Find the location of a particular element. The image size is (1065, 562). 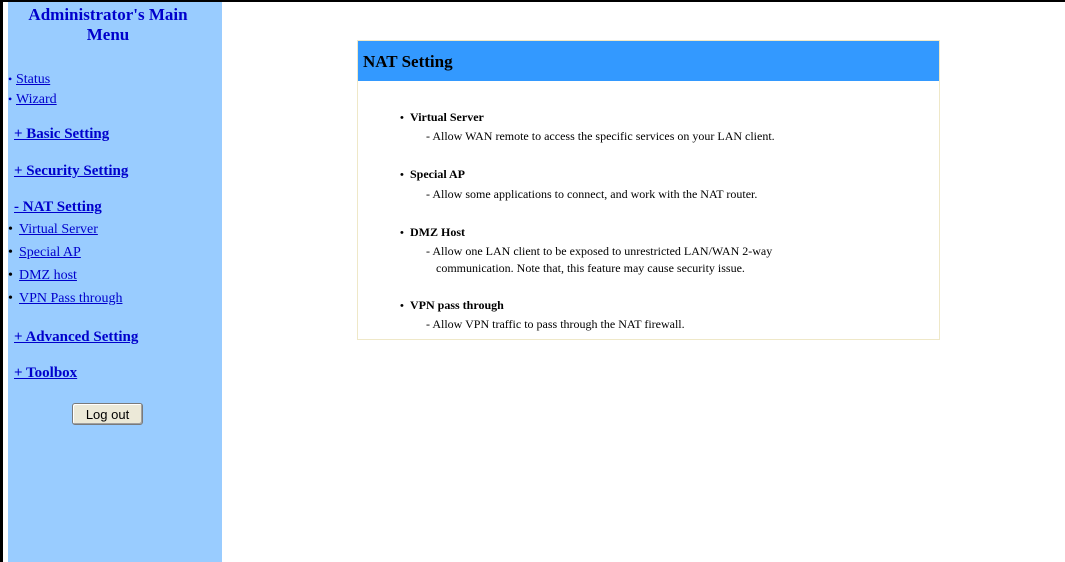

menu-title: Administrator's Main Menu is located at coordinates (108, 24).